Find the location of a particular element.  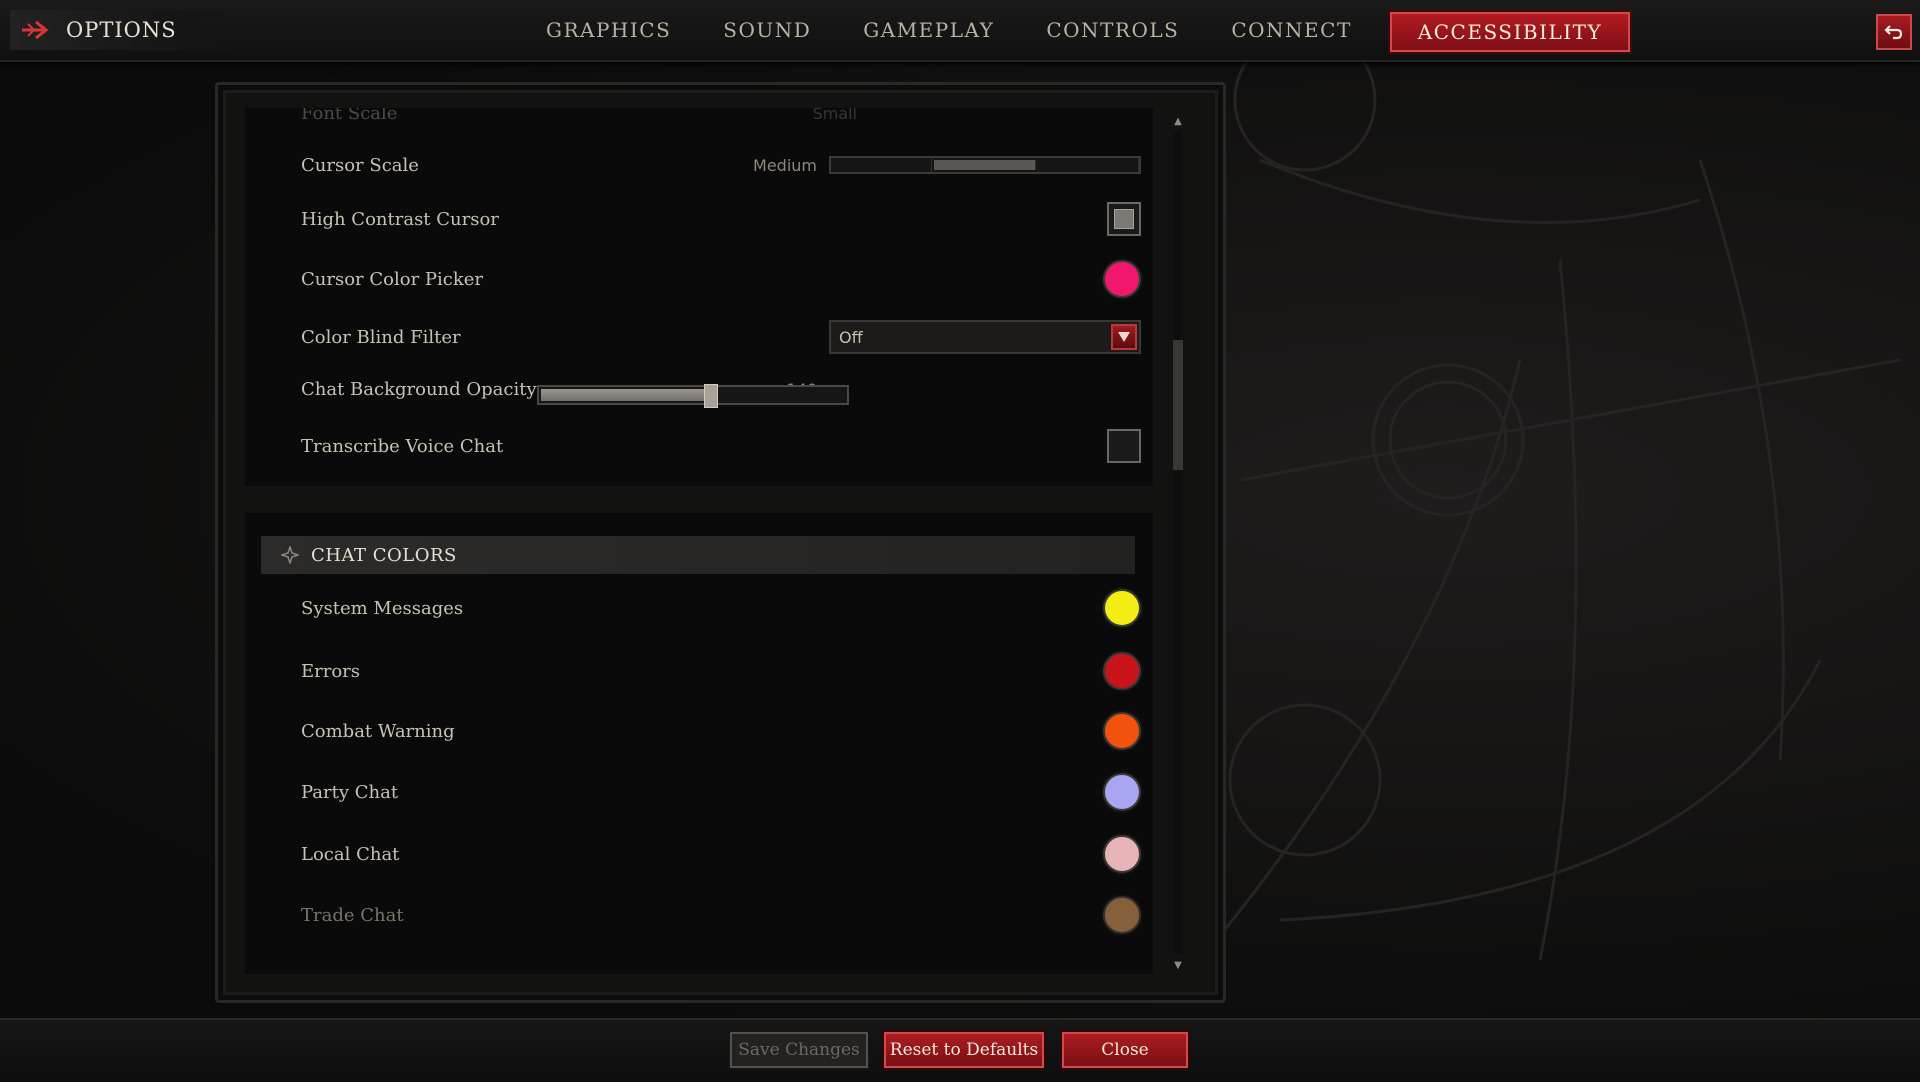

arrow-icon is located at coordinates (35, 30).